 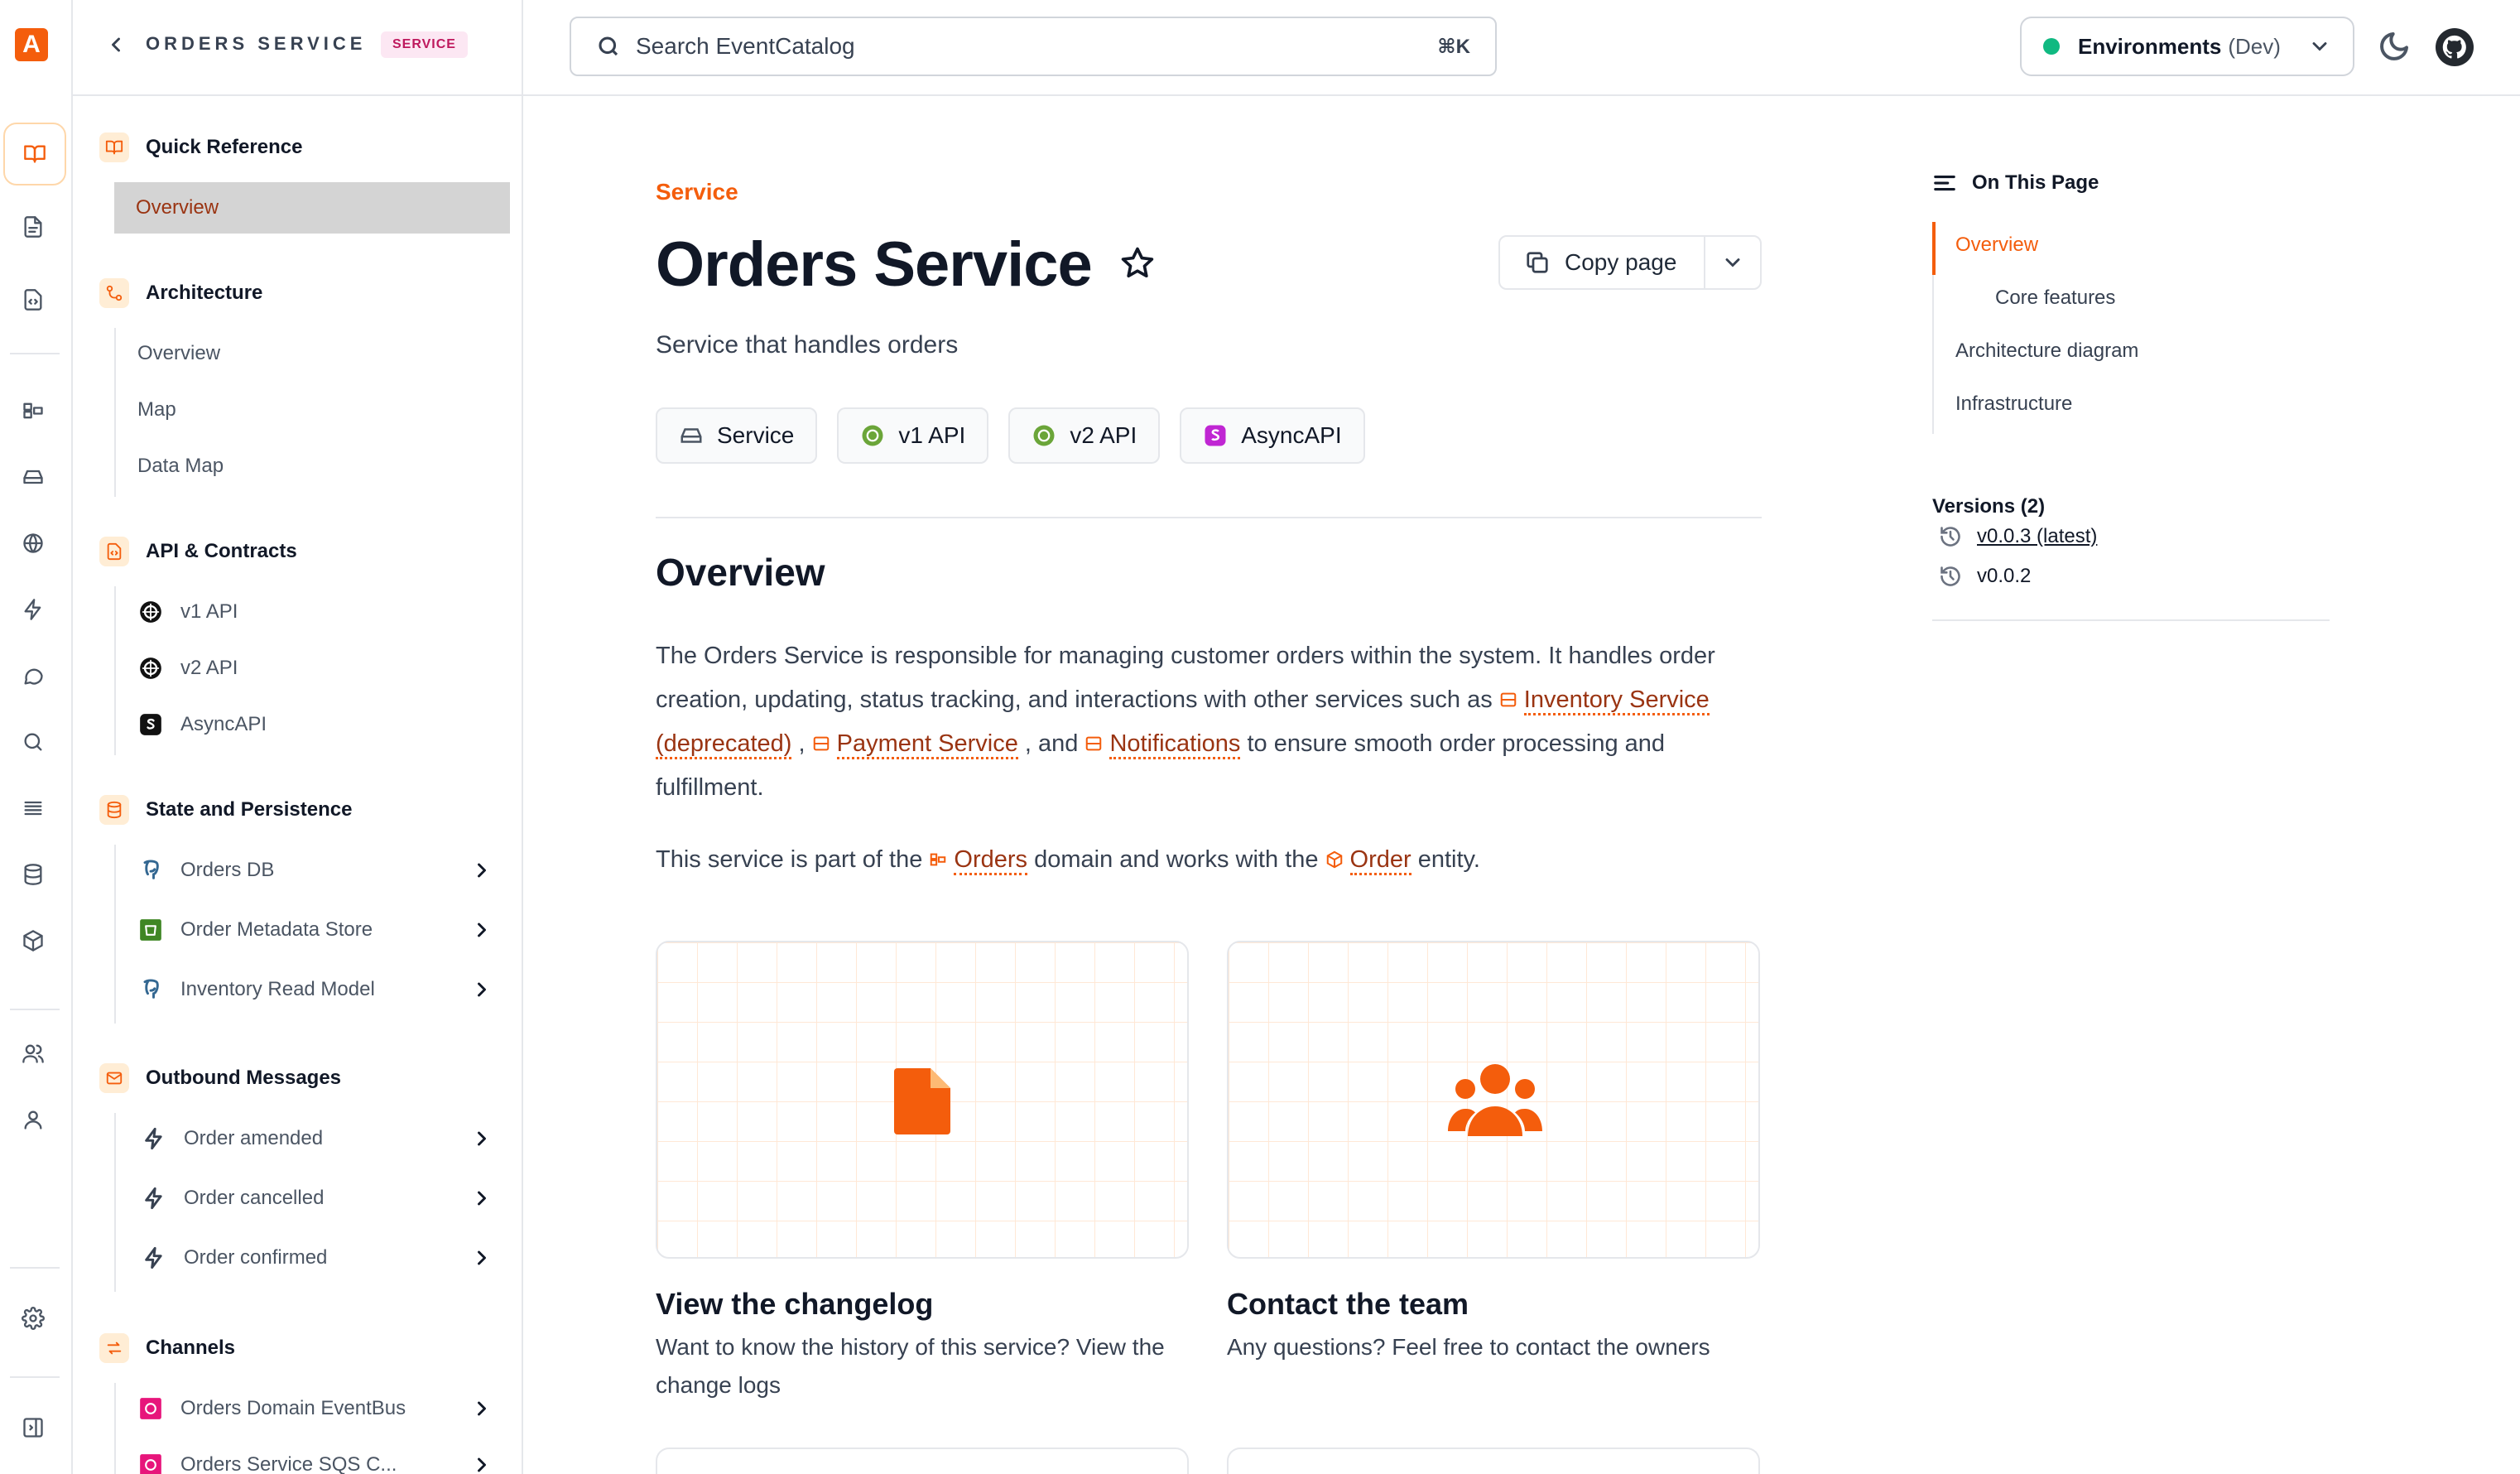 I want to click on pill-v2-api: v2 API, so click(x=1084, y=435).